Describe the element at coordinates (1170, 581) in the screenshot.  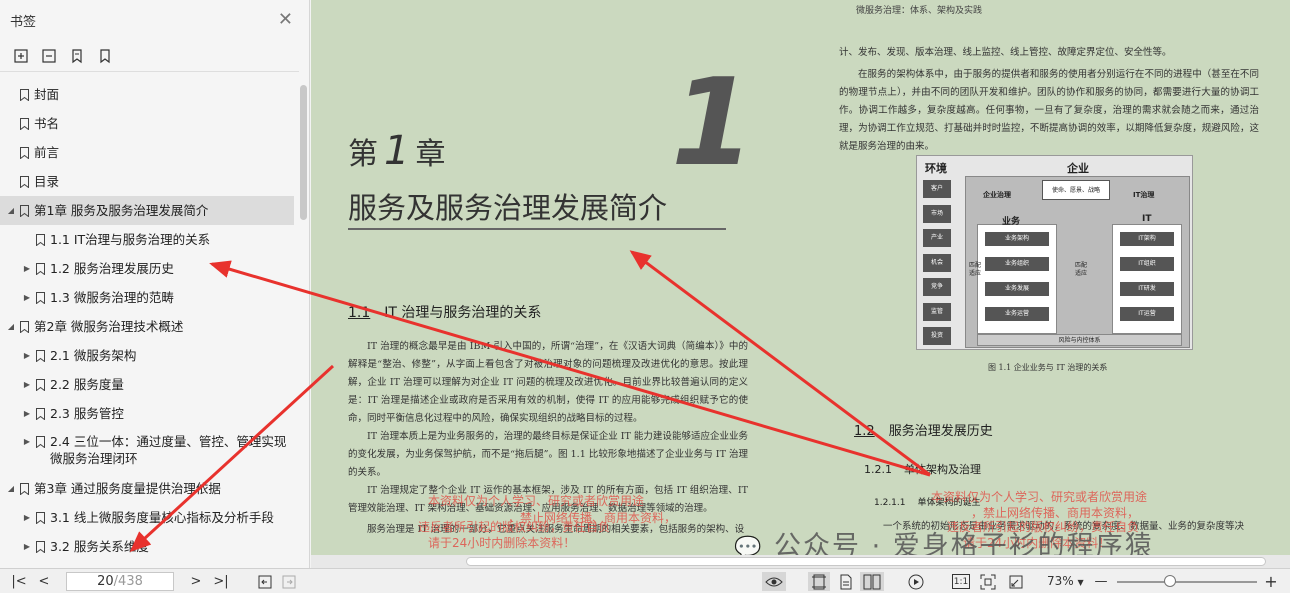
I see `zoom-slider-knob` at that location.